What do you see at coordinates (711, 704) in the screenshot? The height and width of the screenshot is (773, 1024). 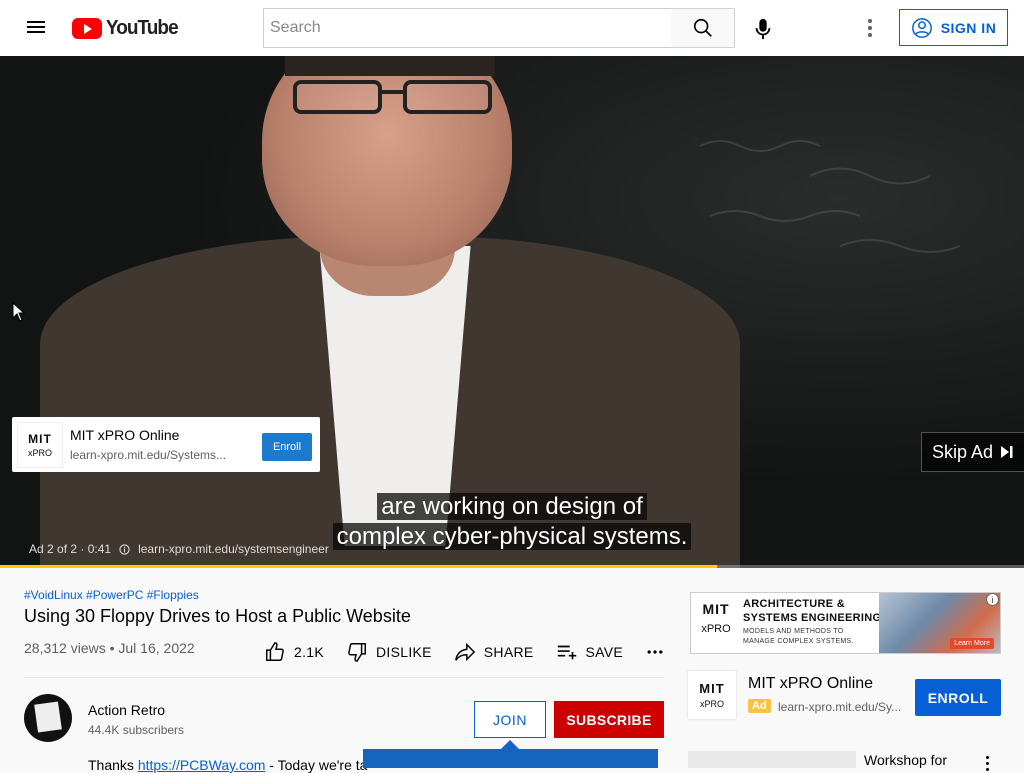 I see `sidebar-ad-logo-xpro: xPRO` at bounding box center [711, 704].